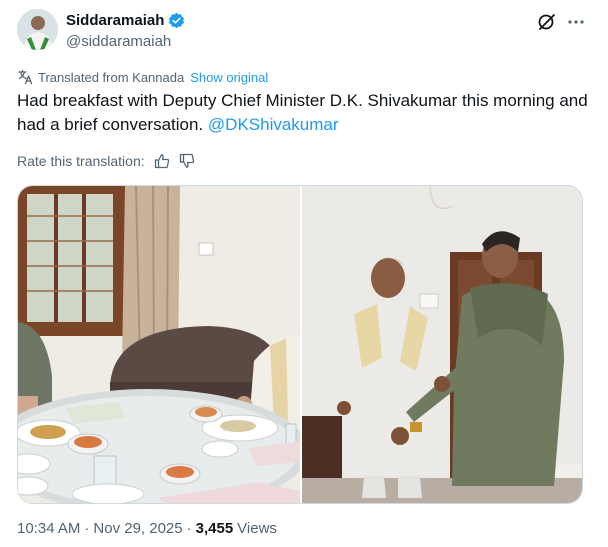  Describe the element at coordinates (576, 22) in the screenshot. I see `more-icon` at that location.